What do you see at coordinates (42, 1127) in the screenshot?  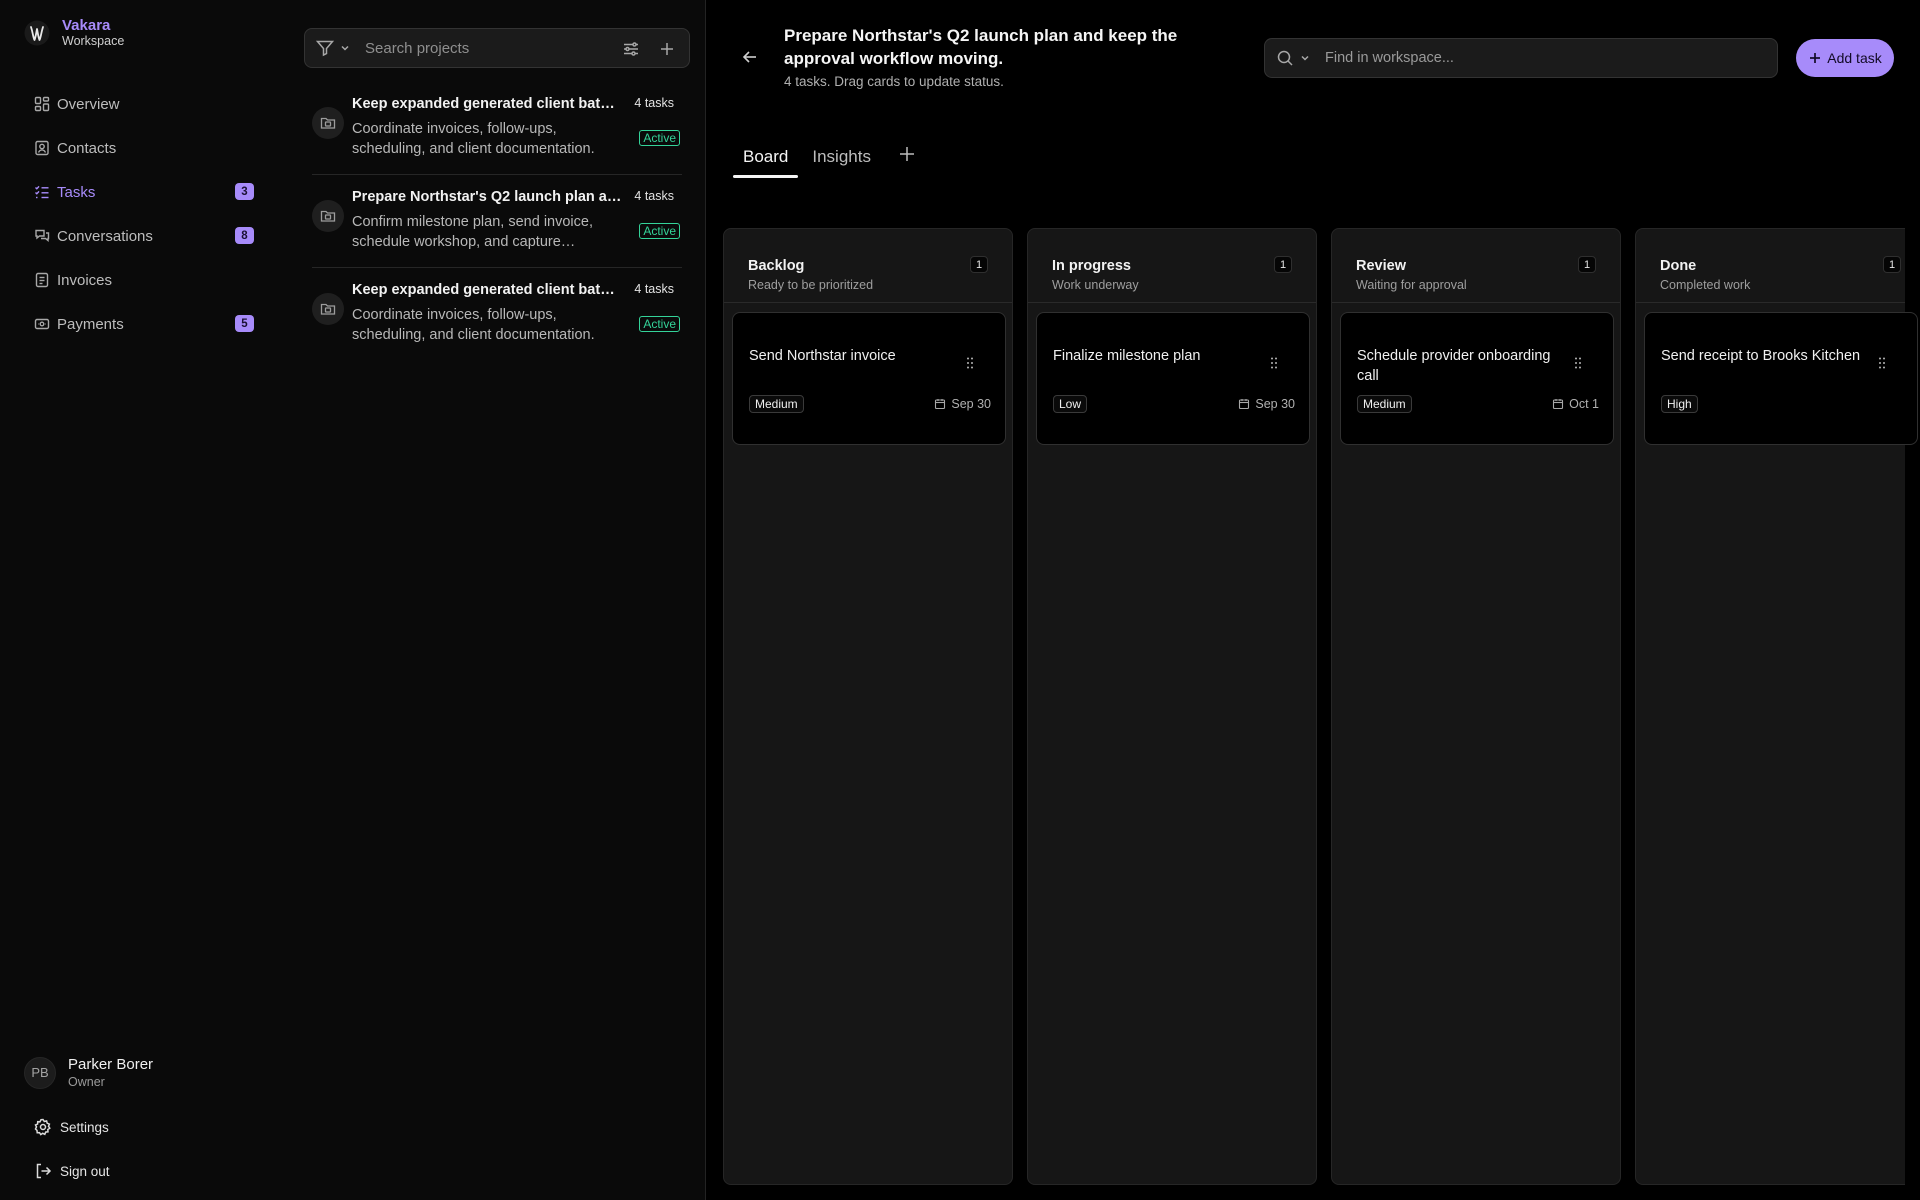 I see `gear-icon` at bounding box center [42, 1127].